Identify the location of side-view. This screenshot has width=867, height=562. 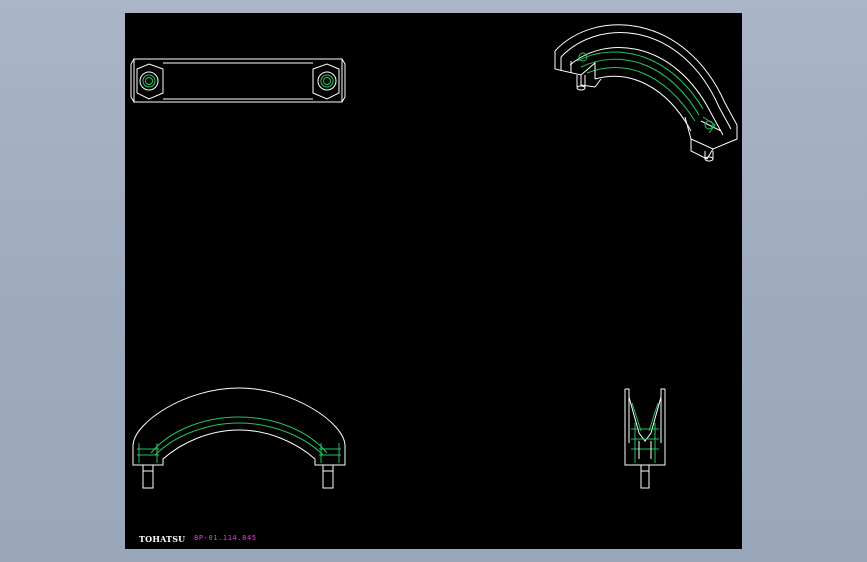
(645, 438).